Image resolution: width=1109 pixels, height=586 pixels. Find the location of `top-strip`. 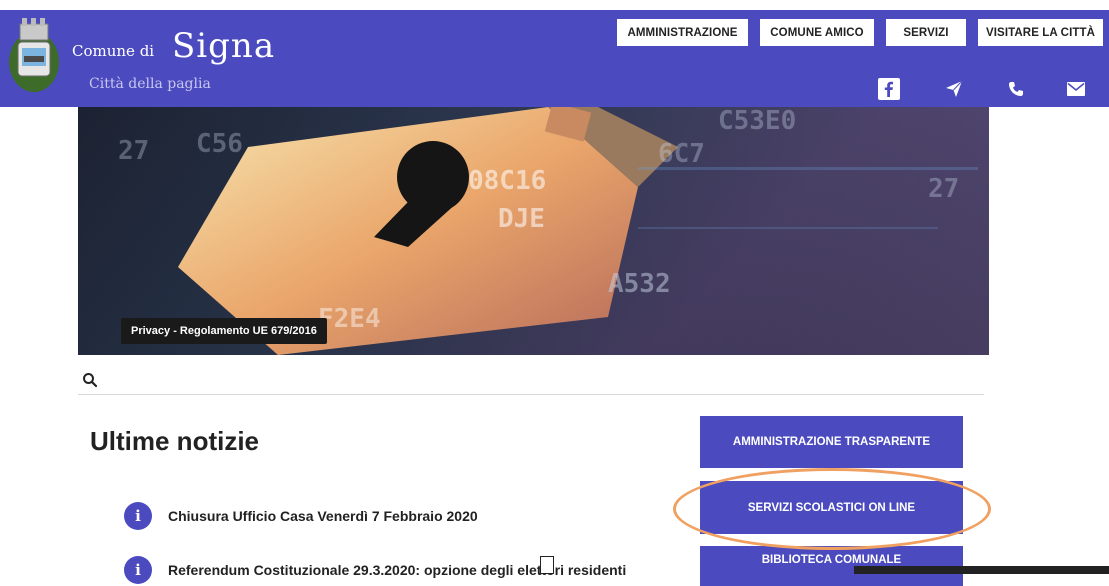

top-strip is located at coordinates (554, 5).